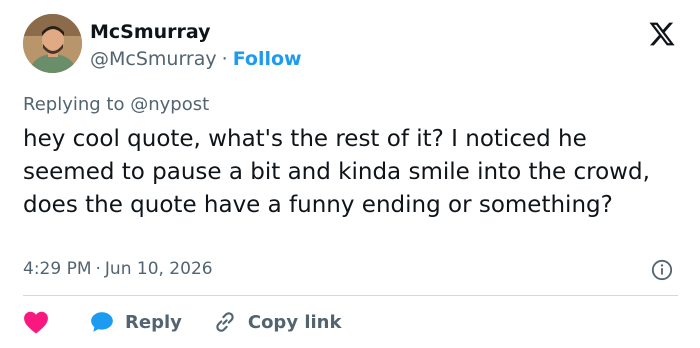 Image resolution: width=700 pixels, height=348 pixels. I want to click on tweet-actions: Reply Copy link, so click(197, 322).